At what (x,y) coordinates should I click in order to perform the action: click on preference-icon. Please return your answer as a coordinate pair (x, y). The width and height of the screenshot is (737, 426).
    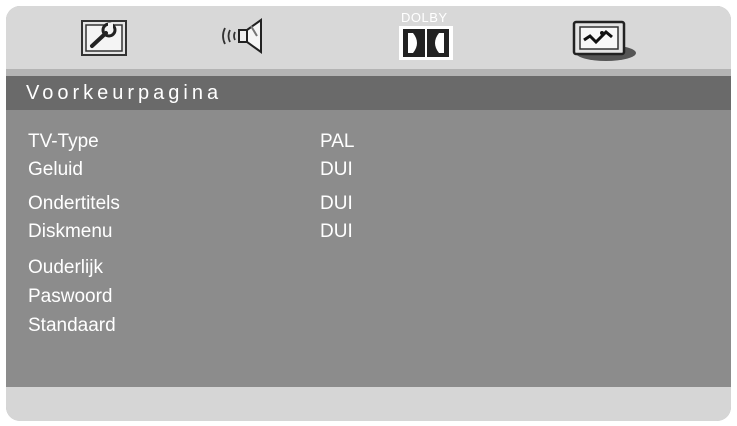
    Looking at the image, I should click on (604, 40).